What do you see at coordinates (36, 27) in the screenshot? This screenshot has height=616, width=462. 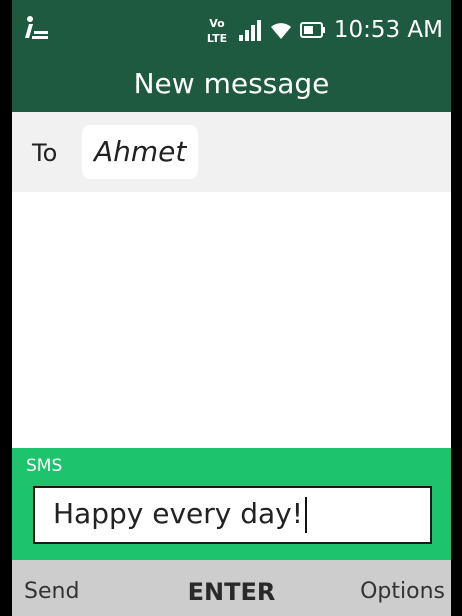 I see `notification-icon` at bounding box center [36, 27].